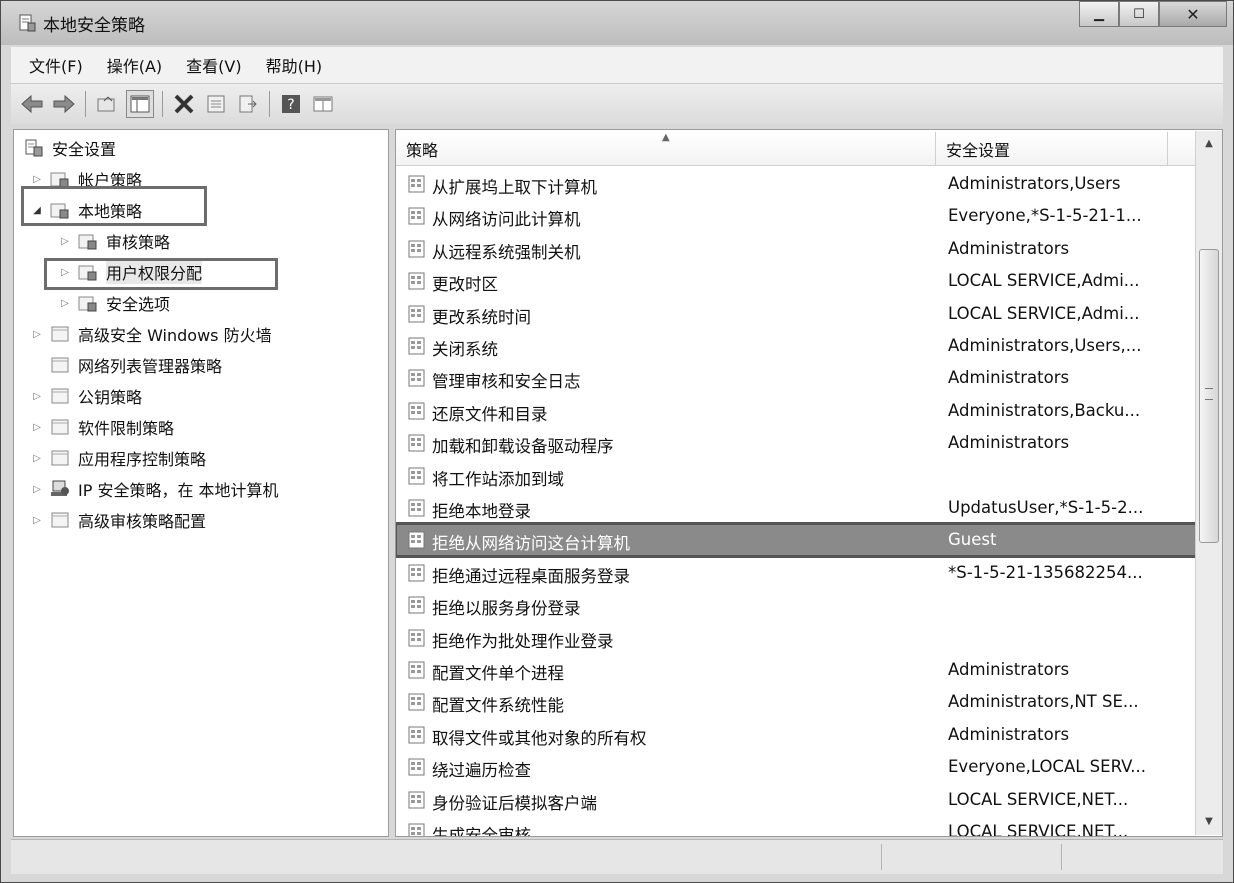 The image size is (1234, 883). I want to click on folder-lock-icon, so click(87, 242).